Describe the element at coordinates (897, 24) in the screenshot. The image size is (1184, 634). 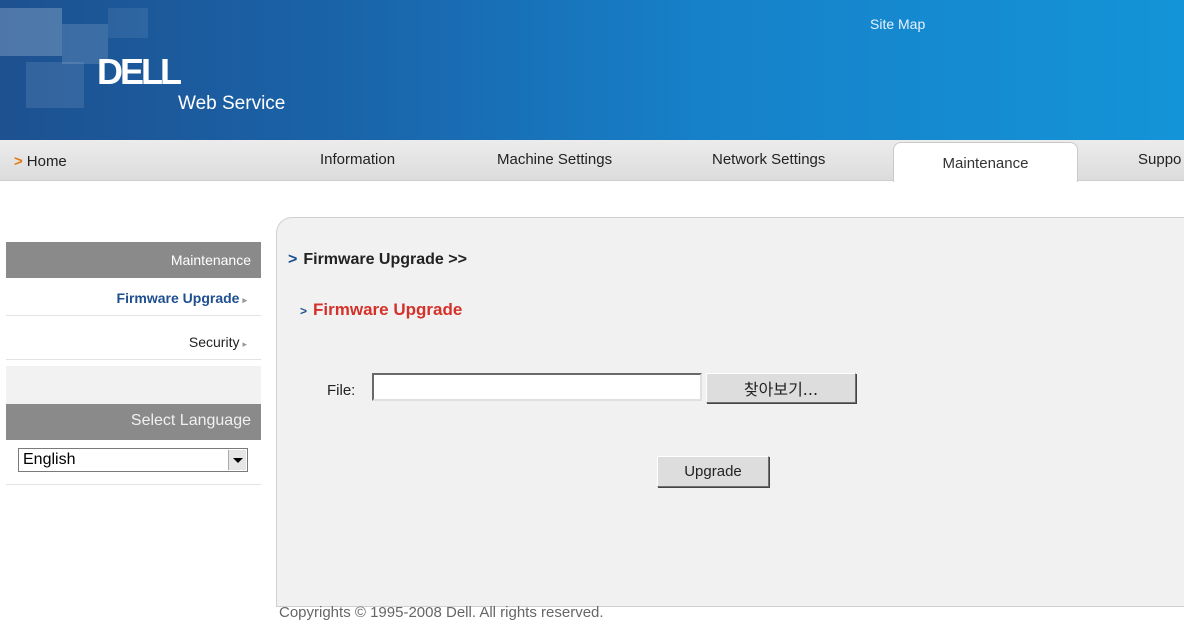
I see `site-map-link: Site Map` at that location.